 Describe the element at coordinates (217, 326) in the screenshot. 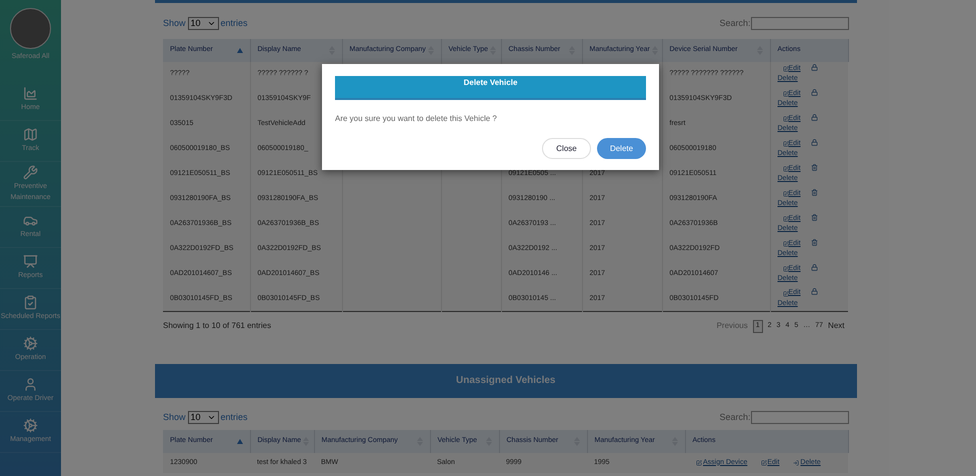

I see `entries-info: Showing 1 to 10 of 761 entries` at that location.